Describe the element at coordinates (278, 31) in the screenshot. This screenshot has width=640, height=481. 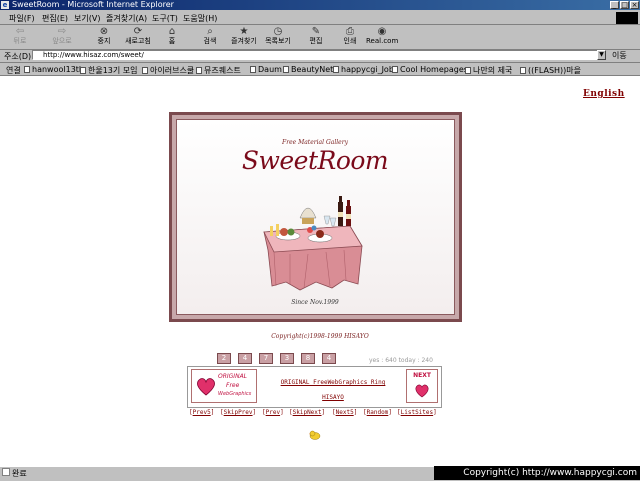
I see `history-icon: ◷` at that location.